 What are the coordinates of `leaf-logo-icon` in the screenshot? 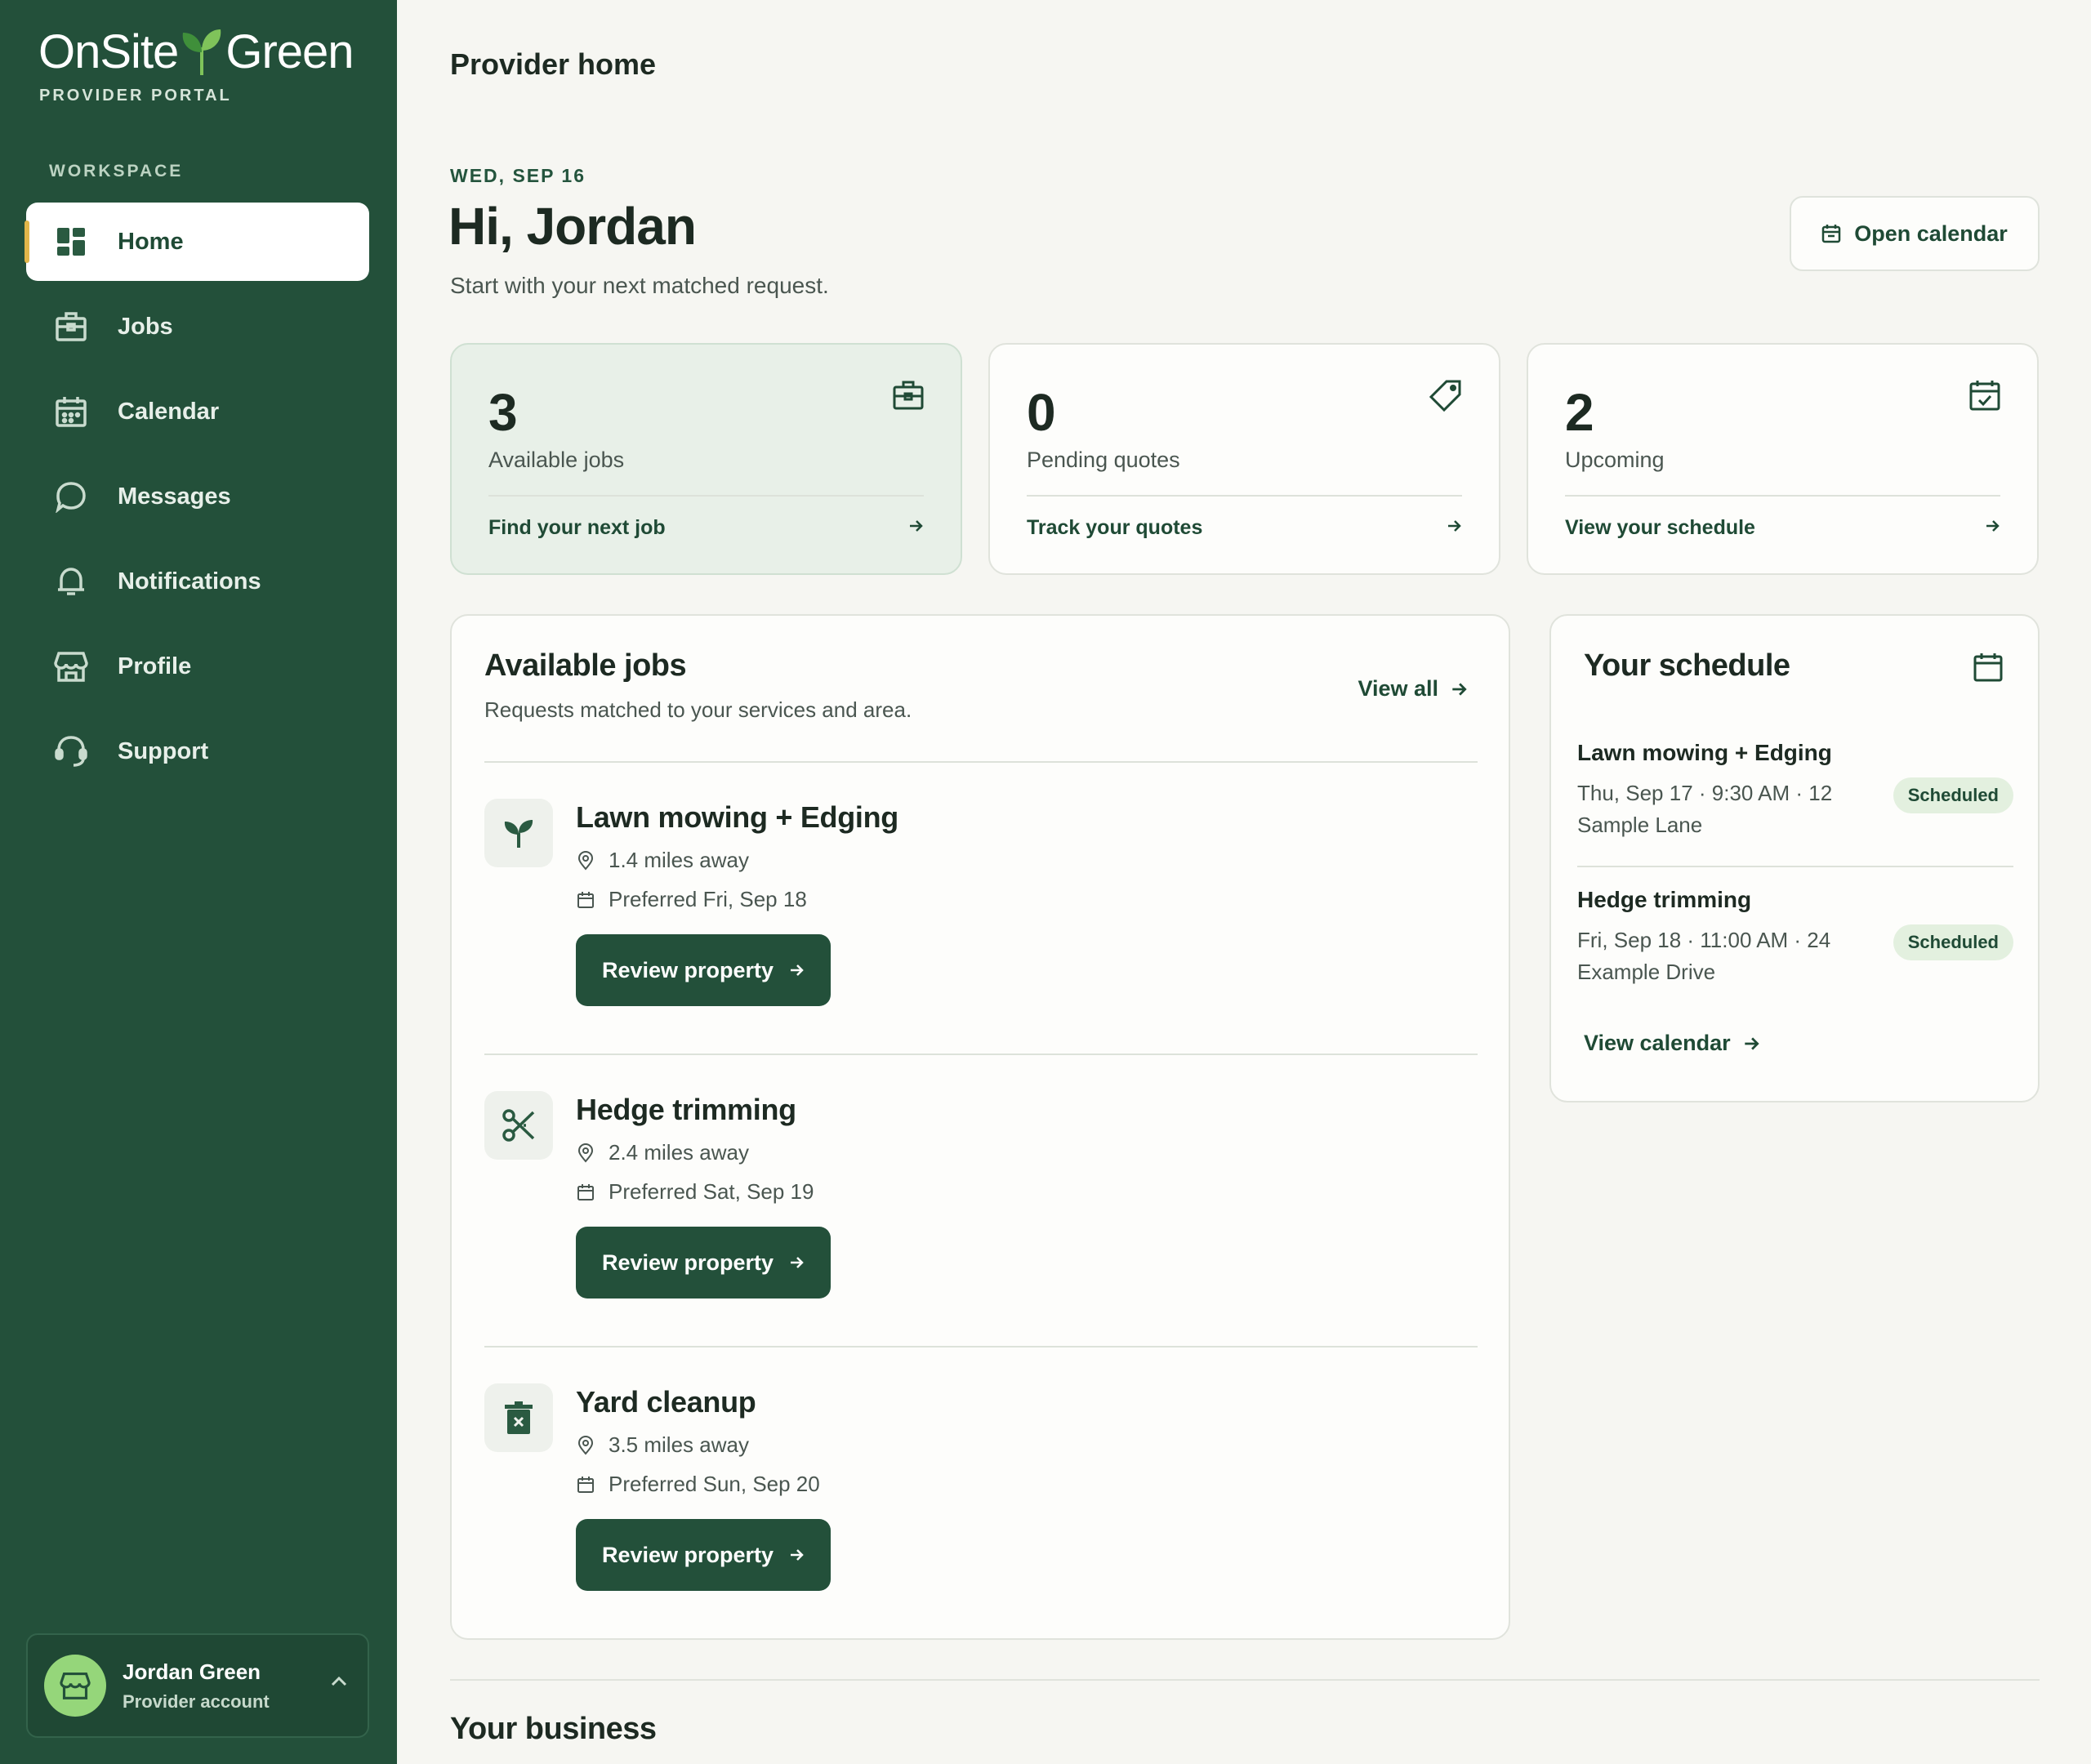 It's located at (202, 52).